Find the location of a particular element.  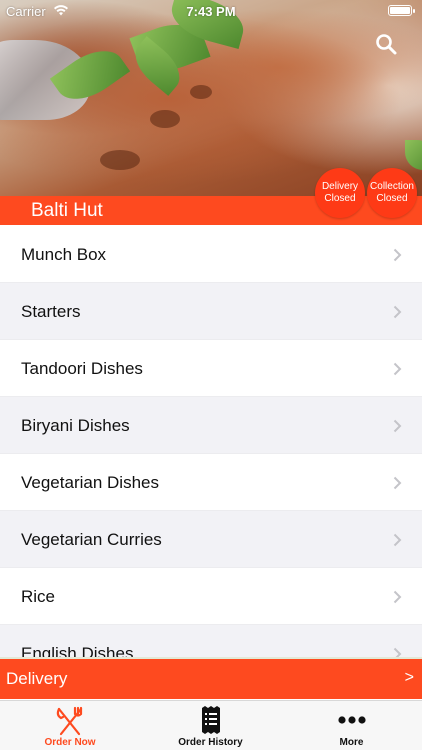

delivery-mode-bar: Delivery > is located at coordinates (211, 678).